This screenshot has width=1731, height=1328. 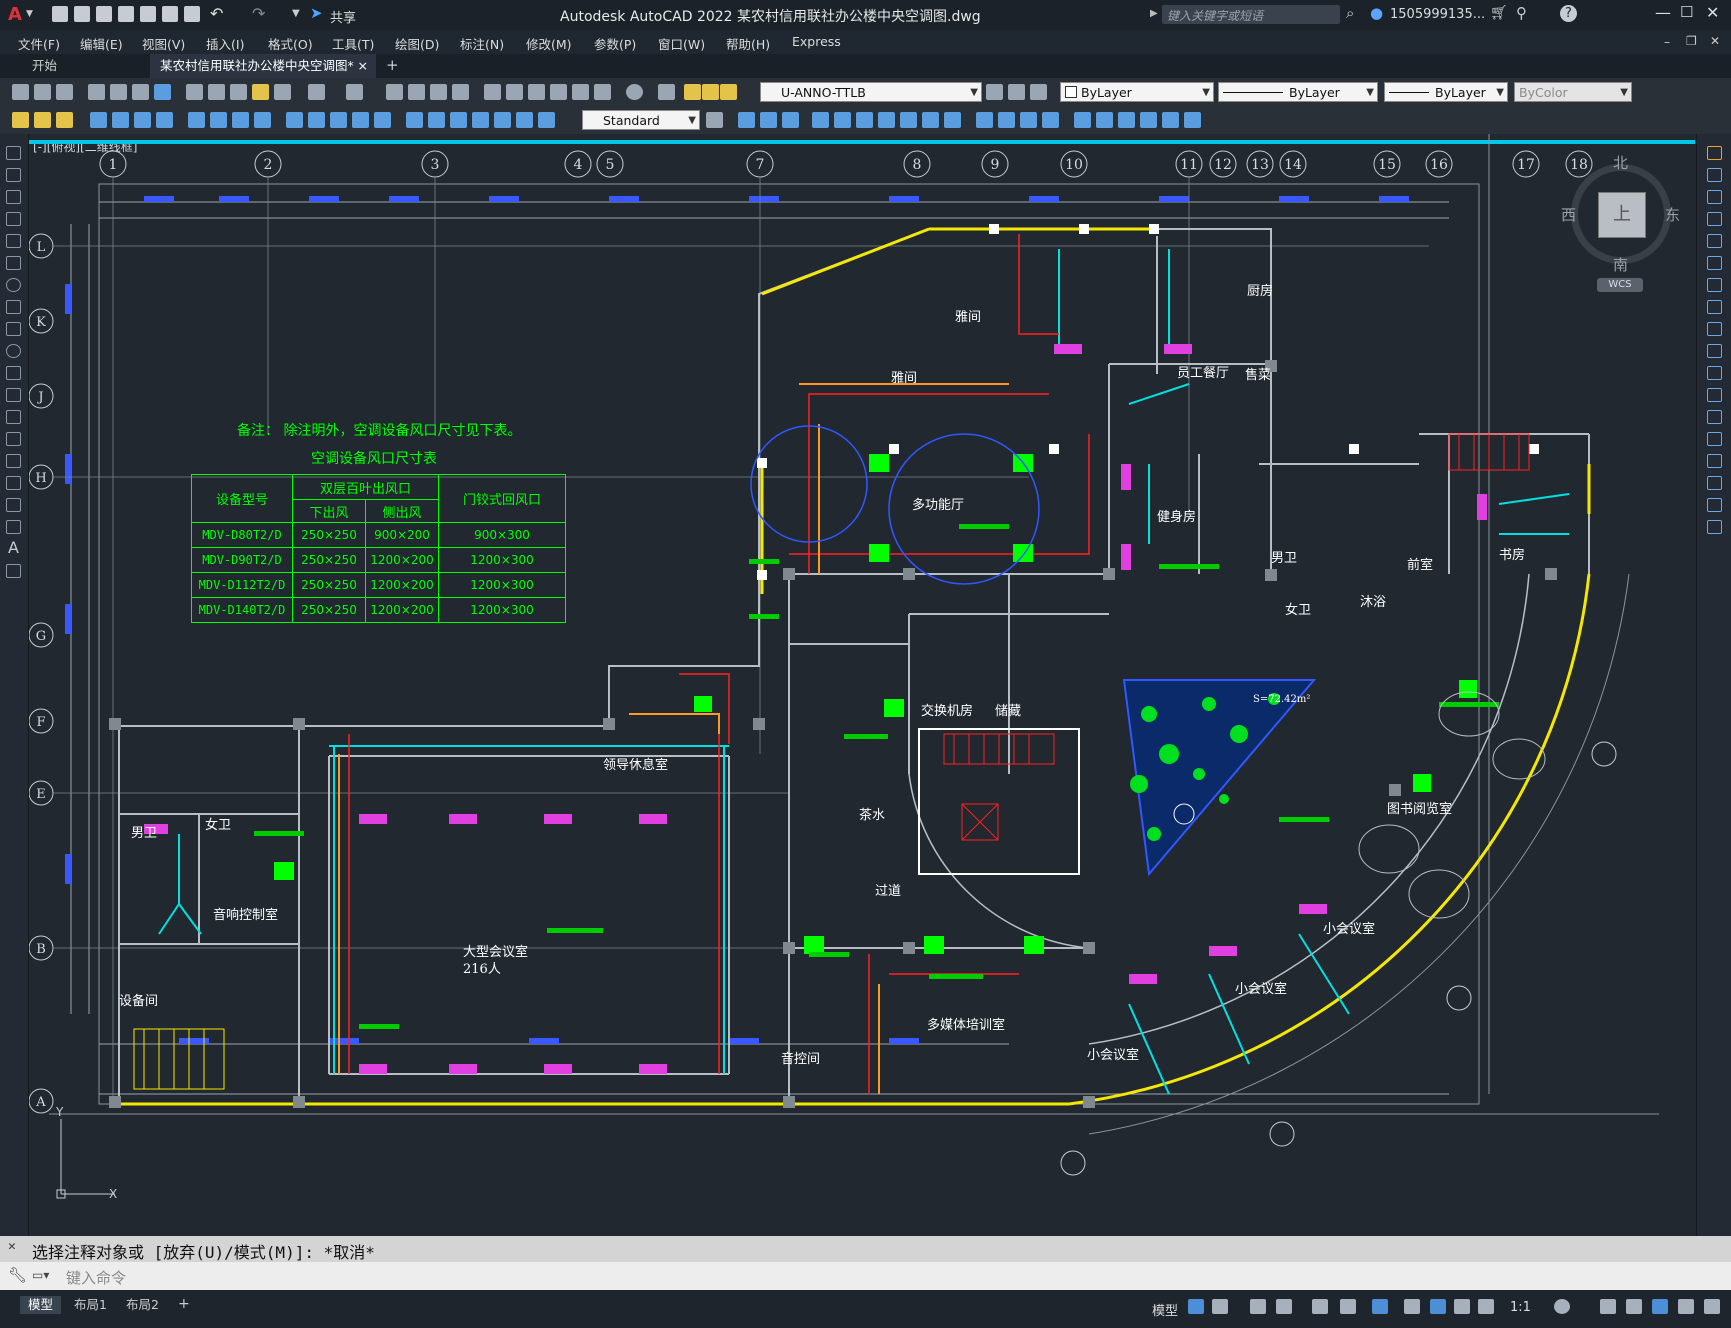 What do you see at coordinates (768, 120) in the screenshot?
I see `tb-mirror-icon` at bounding box center [768, 120].